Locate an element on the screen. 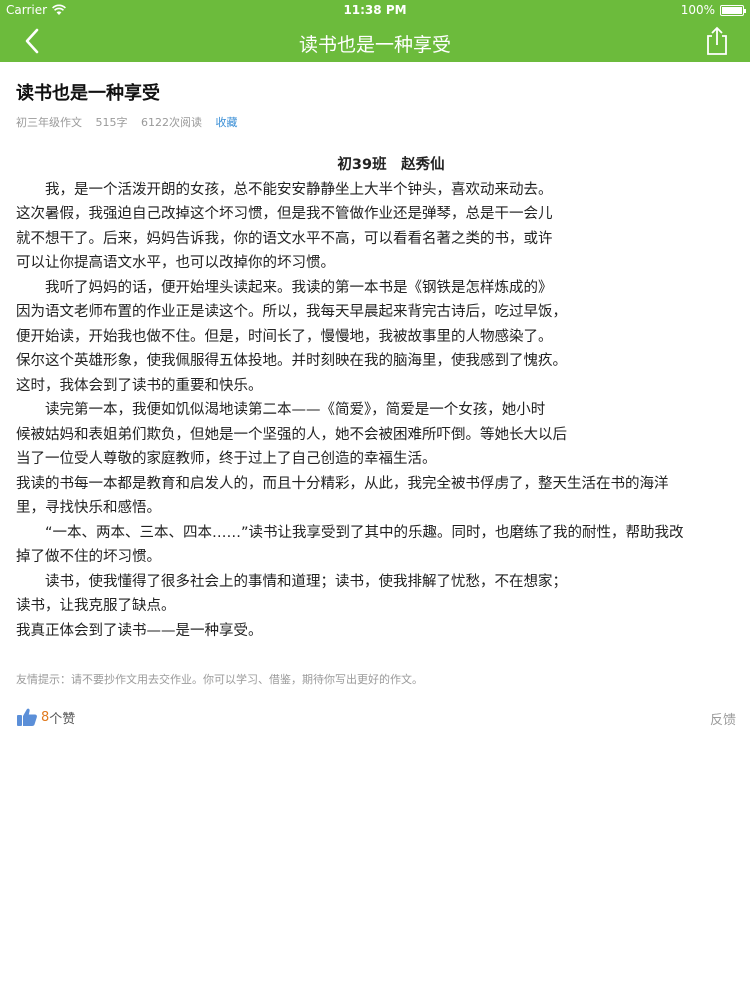 This screenshot has width=750, height=1000. paragraph-line: 就不想干了。后来，妈妈告诉我，你的语文水平不高，可以看看名著之类的书，或许 is located at coordinates (284, 238).